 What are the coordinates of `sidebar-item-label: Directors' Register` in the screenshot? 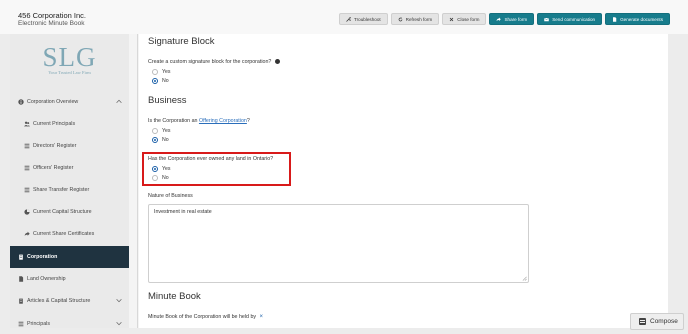 It's located at (55, 146).